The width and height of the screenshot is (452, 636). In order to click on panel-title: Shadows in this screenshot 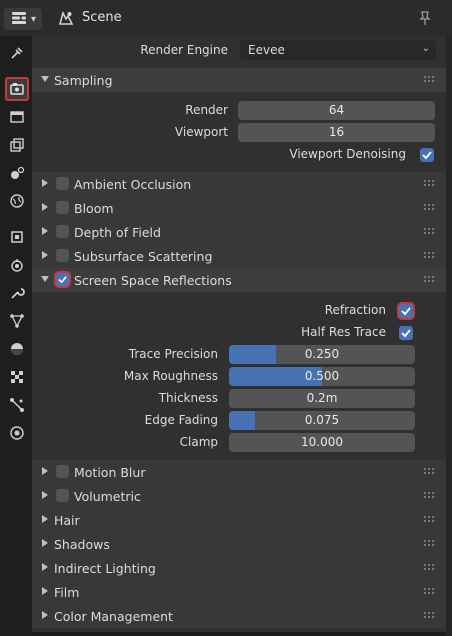, I will do `click(82, 544)`.